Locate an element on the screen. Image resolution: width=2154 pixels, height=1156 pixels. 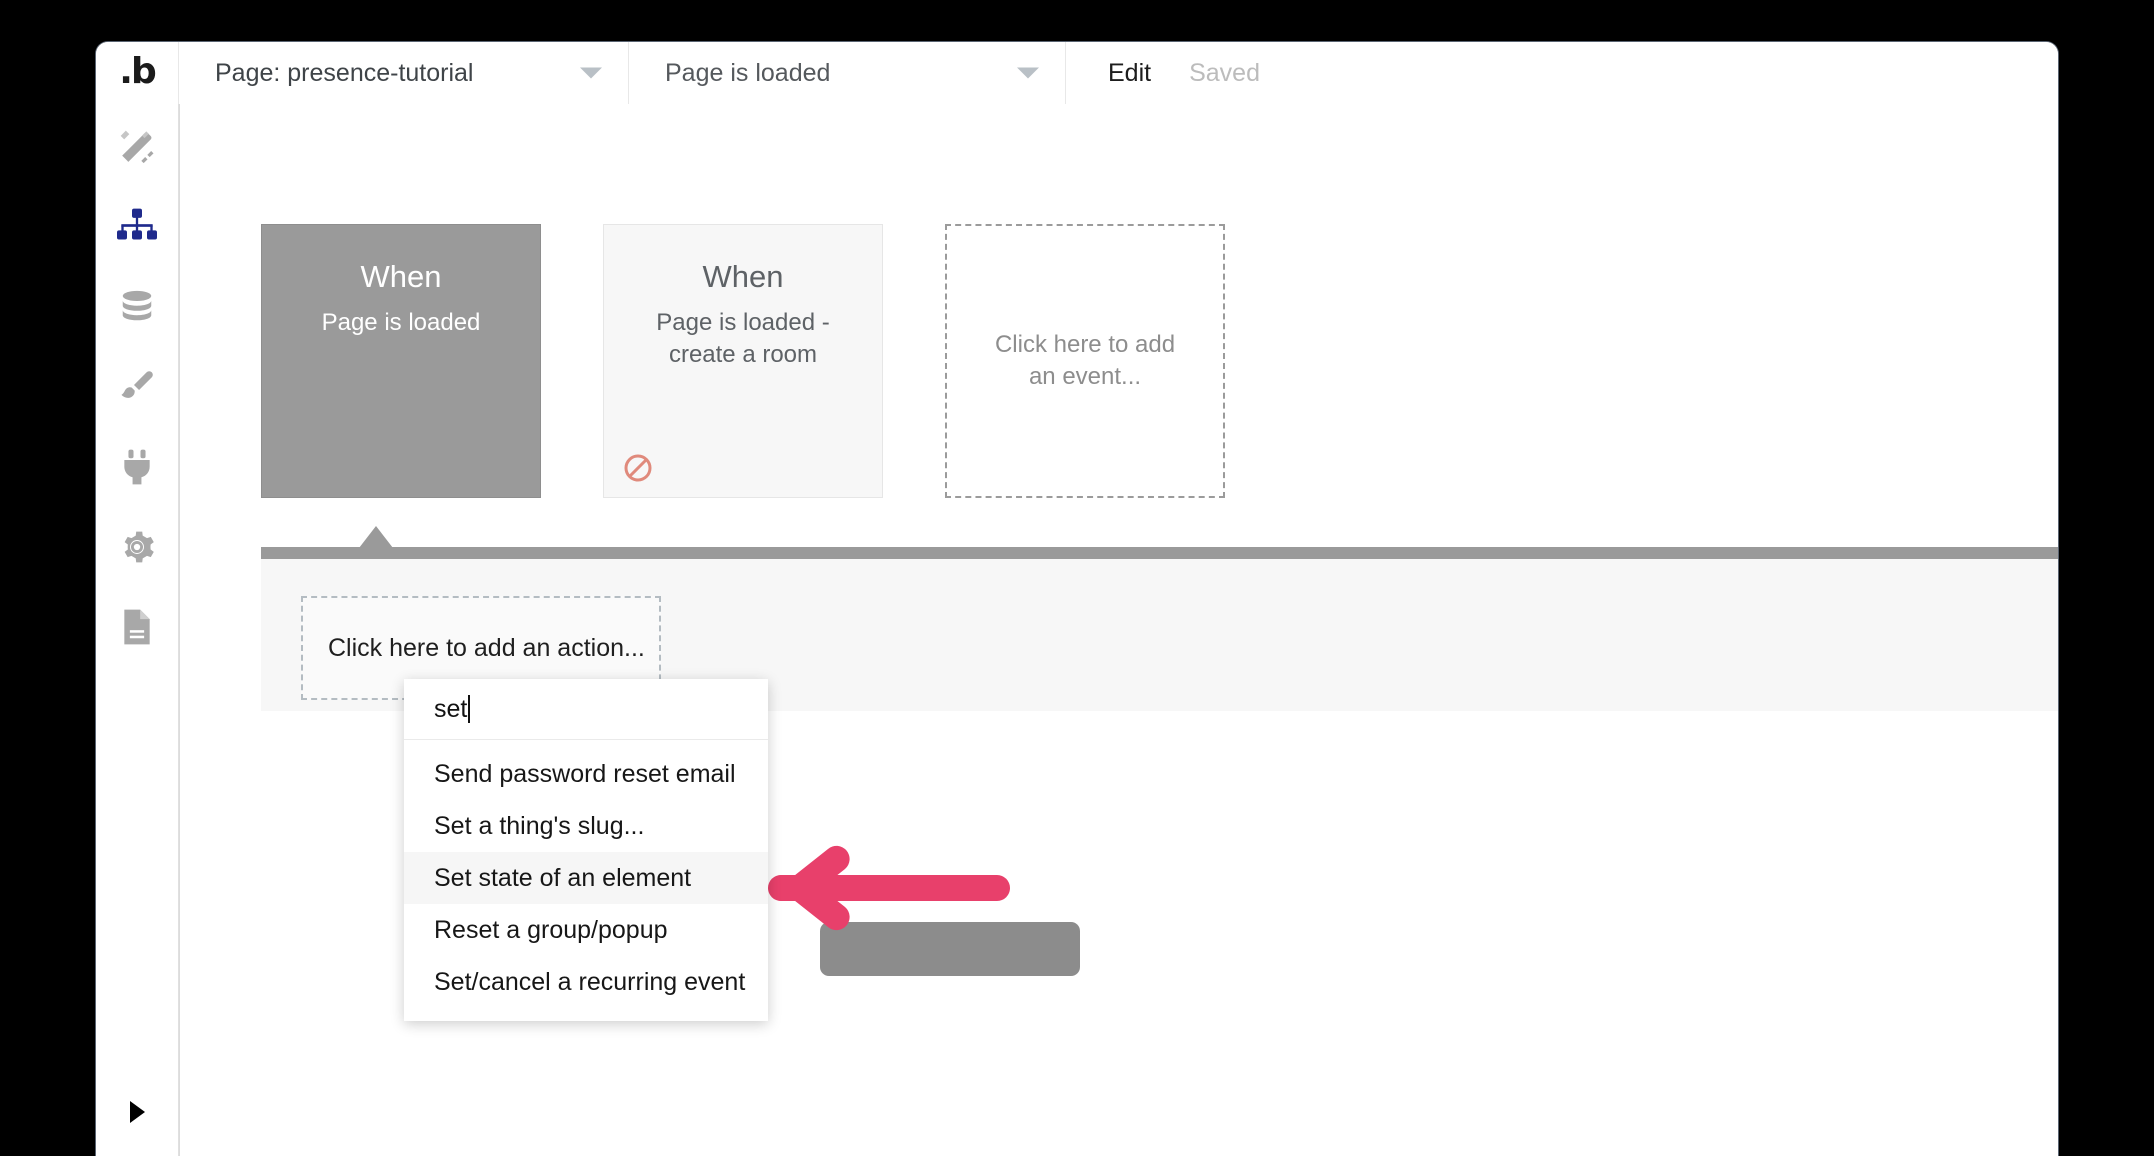
action-option: Reset a group/popup is located at coordinates (586, 930).